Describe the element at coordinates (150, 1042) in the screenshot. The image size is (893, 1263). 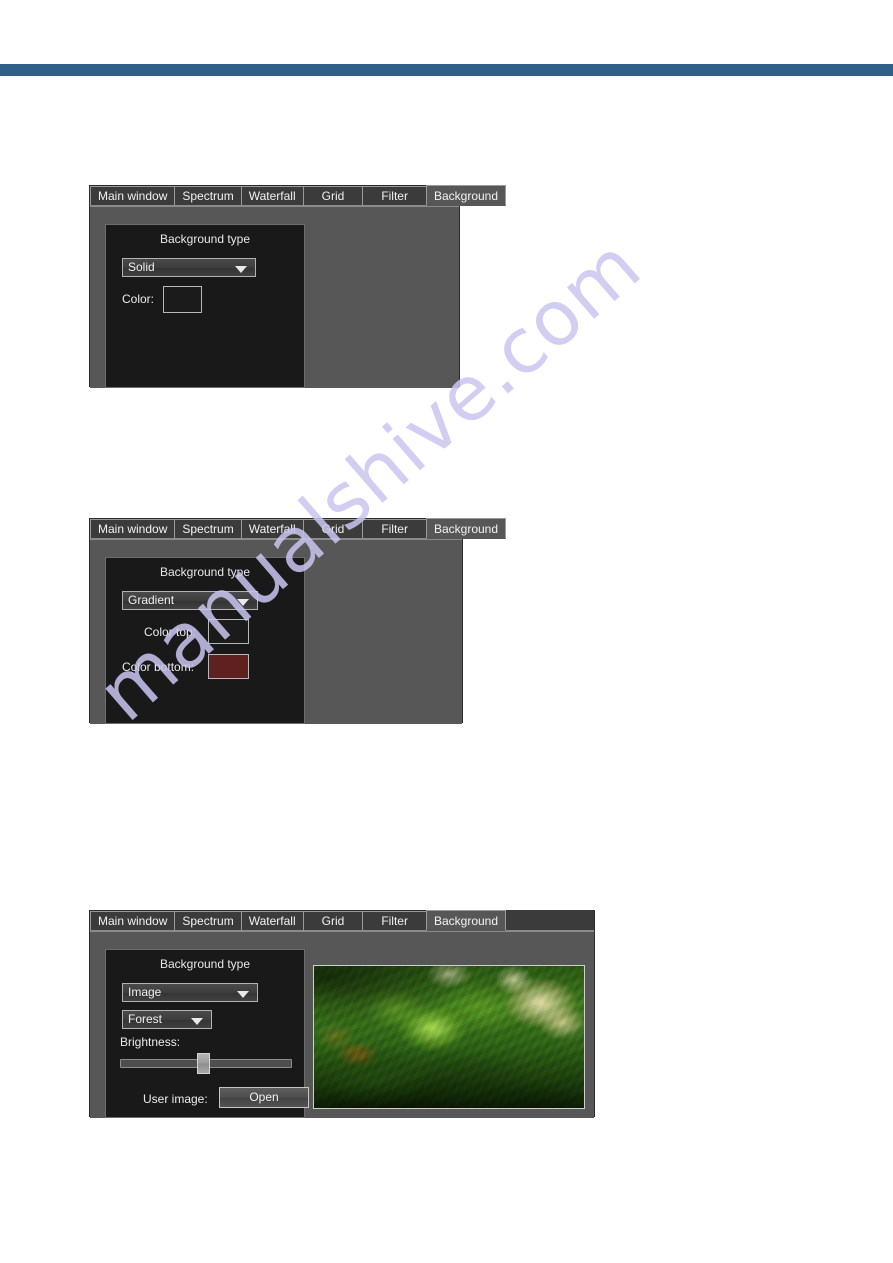
I see `brightness-label: Brightness:` at that location.